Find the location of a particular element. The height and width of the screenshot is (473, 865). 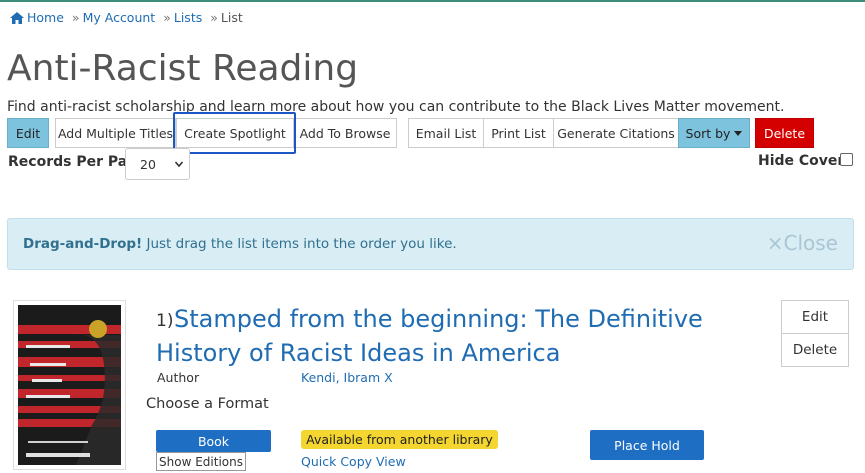

records-per-page-value: 20 is located at coordinates (148, 164).